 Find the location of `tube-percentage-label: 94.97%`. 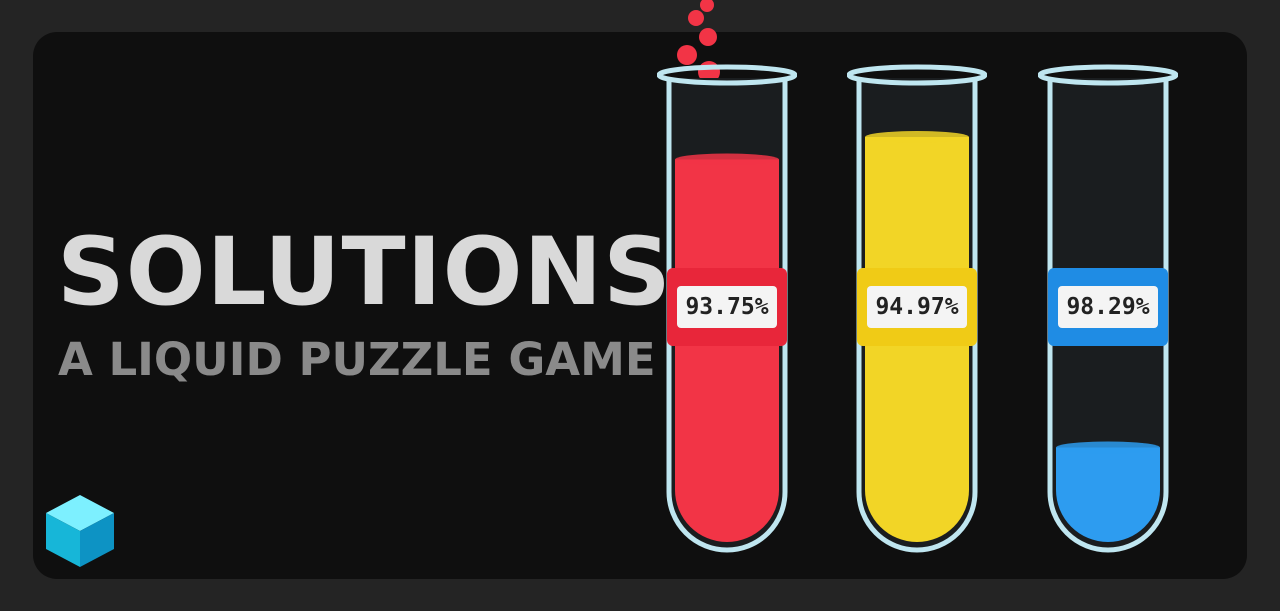

tube-percentage-label: 94.97% is located at coordinates (917, 307).